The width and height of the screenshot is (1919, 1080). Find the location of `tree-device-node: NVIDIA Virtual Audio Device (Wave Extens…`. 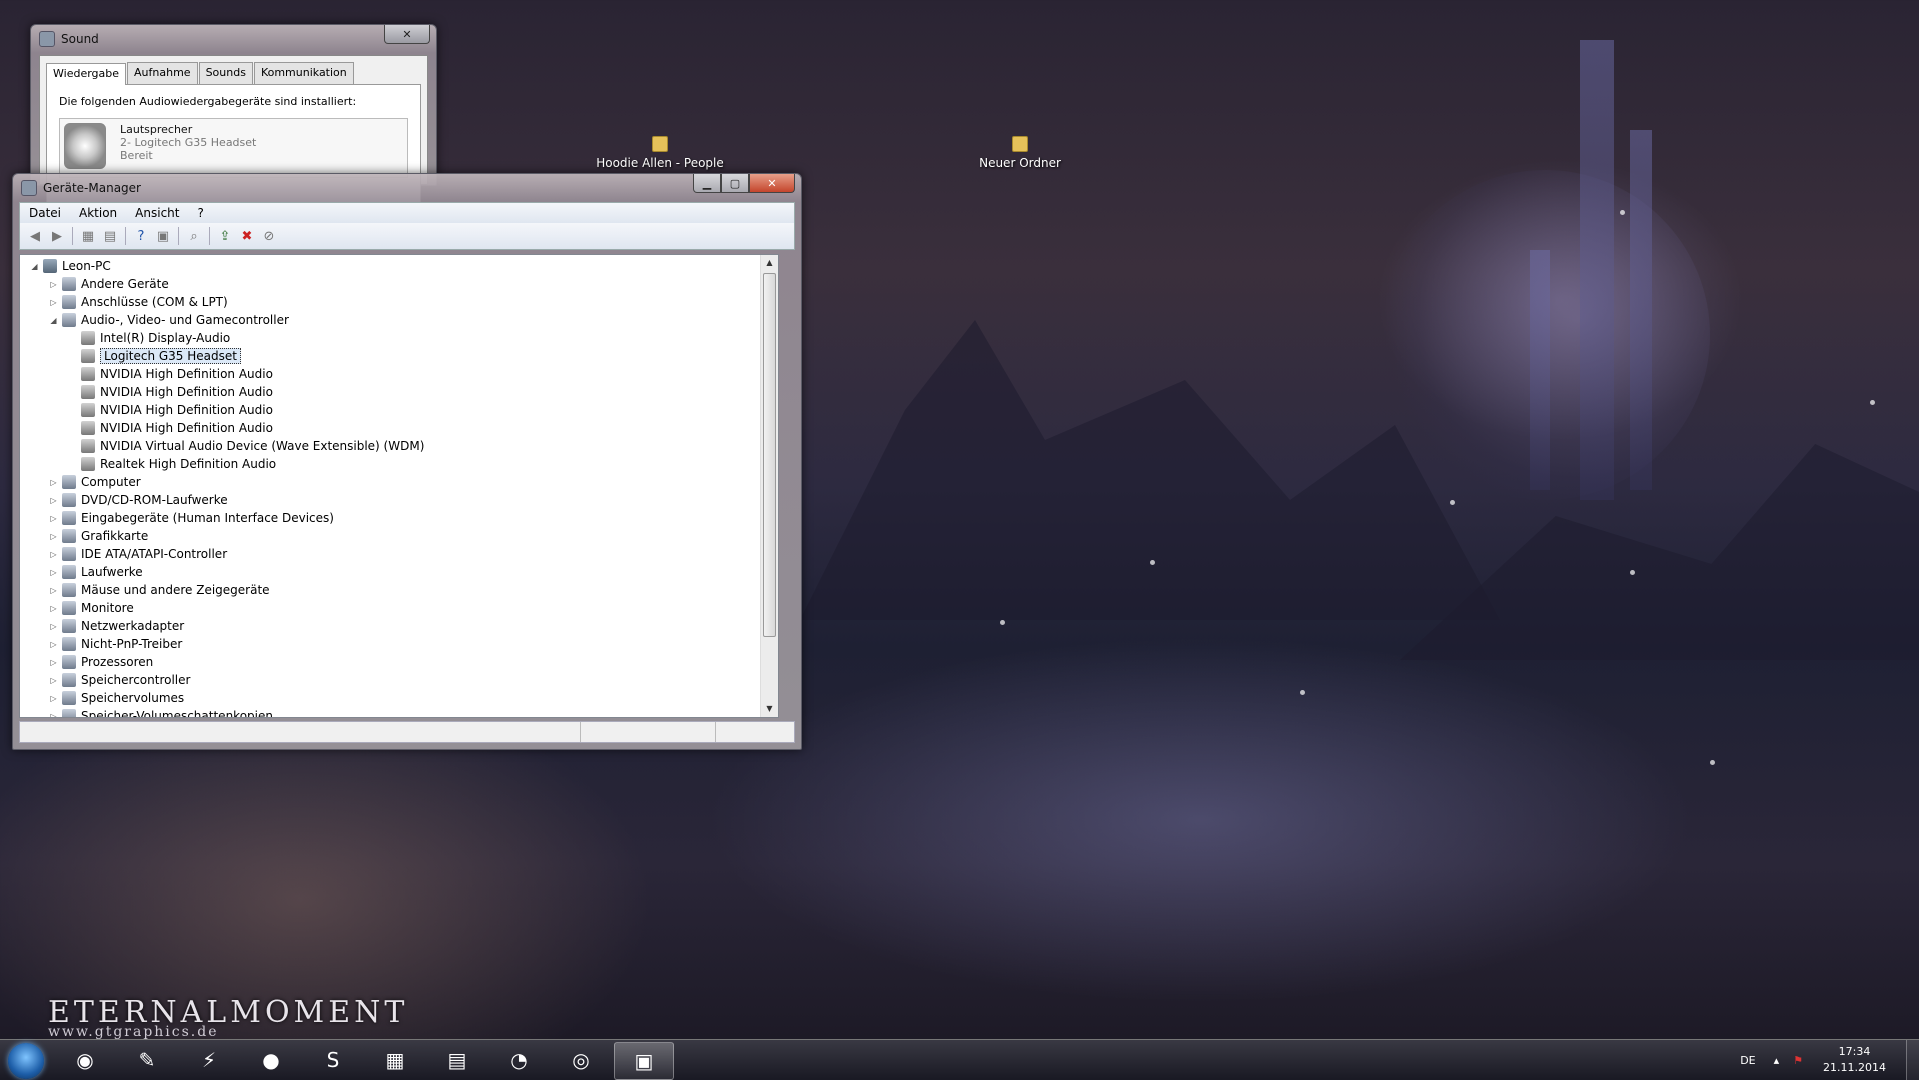

tree-device-node: NVIDIA Virtual Audio Device (Wave Extens… is located at coordinates (246, 446).